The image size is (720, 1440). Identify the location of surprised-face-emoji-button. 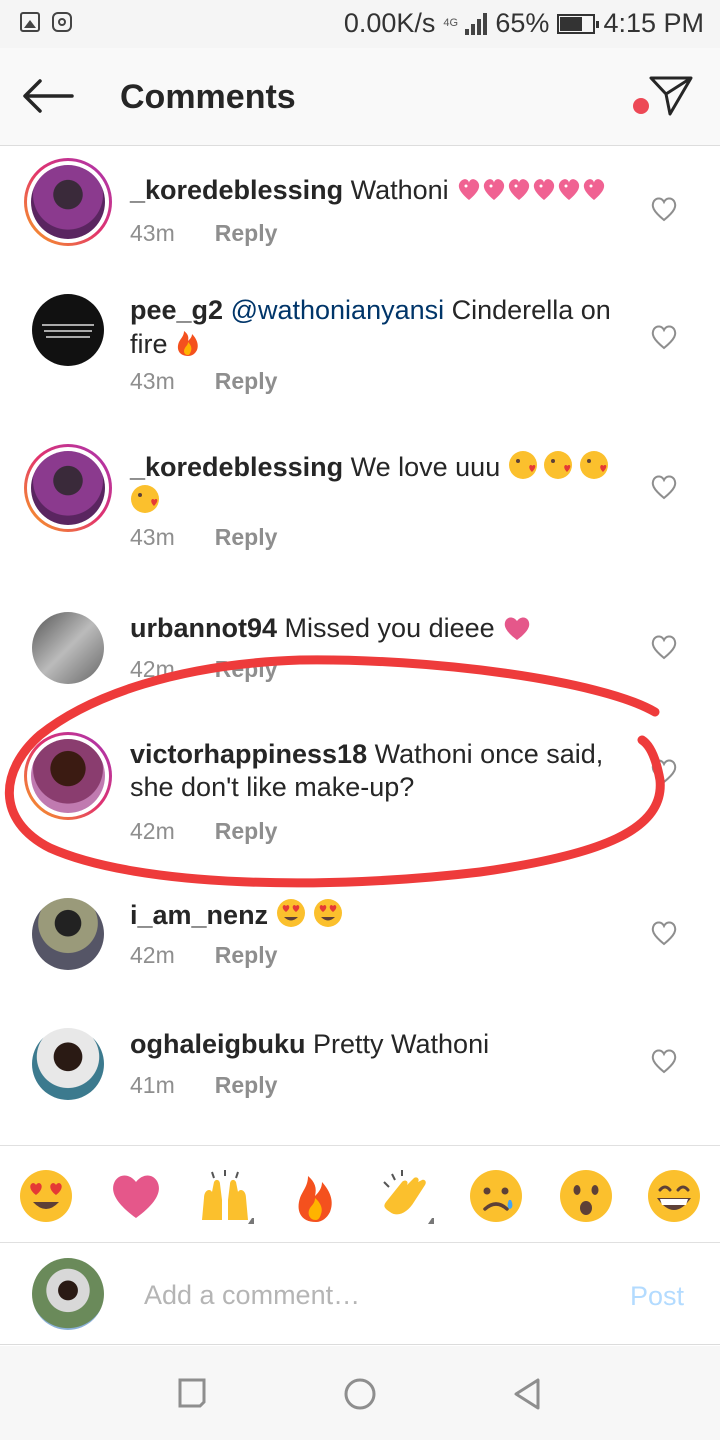
(586, 1196).